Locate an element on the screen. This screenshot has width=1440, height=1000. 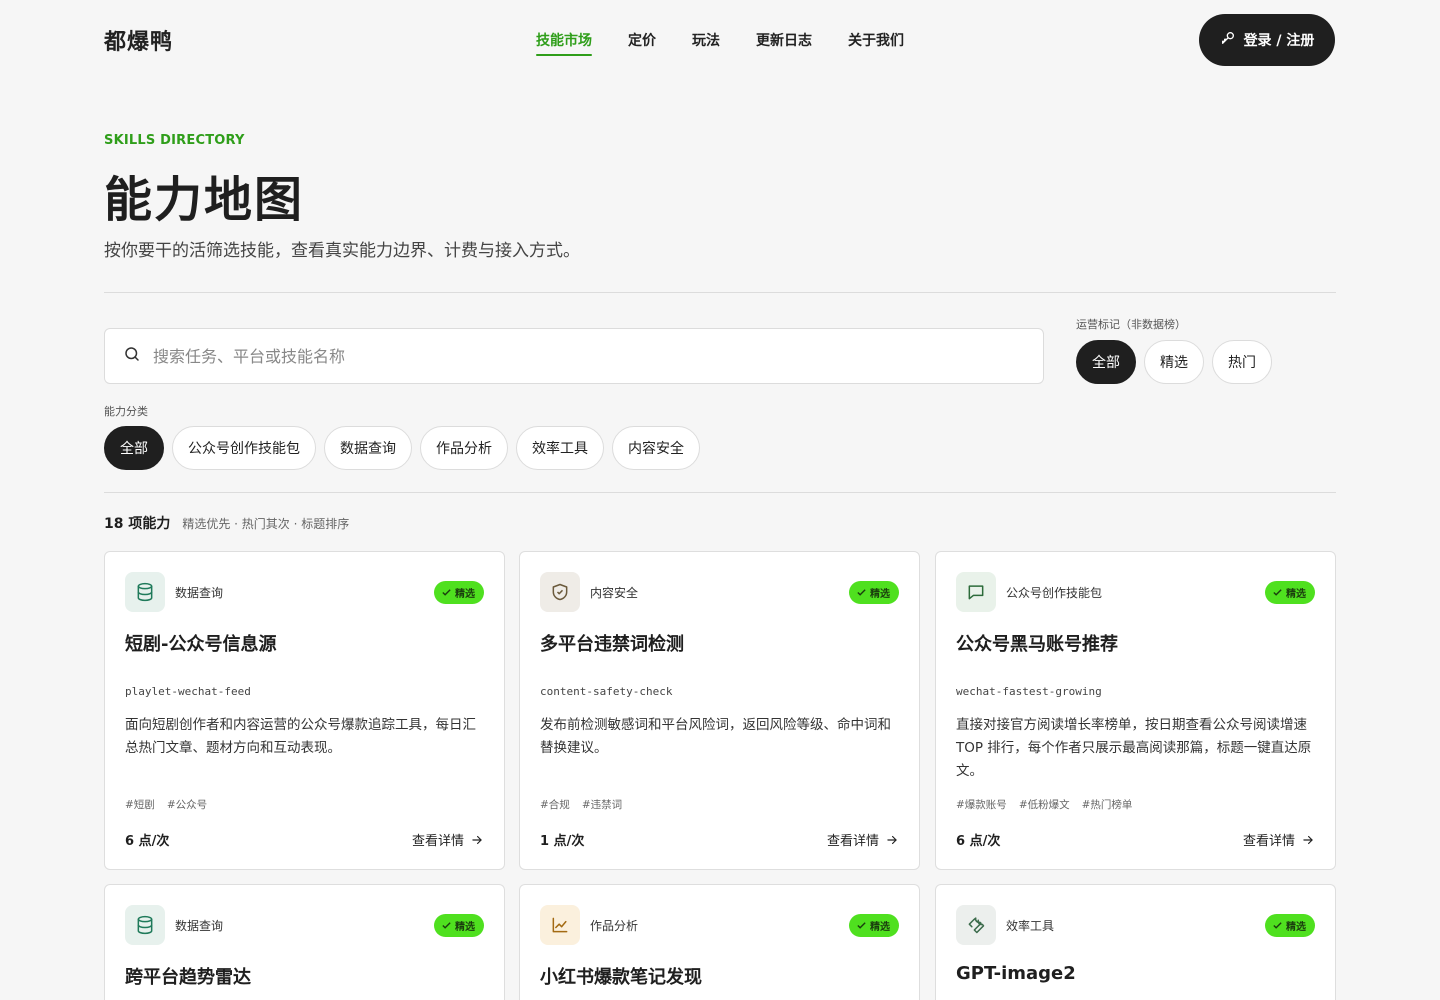
nav-item-skills-market: 技能市场 is located at coordinates (564, 43).